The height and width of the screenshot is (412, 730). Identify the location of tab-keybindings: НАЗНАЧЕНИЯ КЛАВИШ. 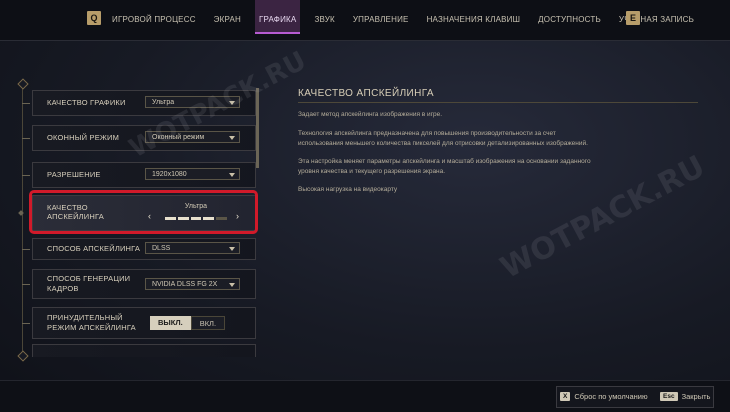
(474, 16).